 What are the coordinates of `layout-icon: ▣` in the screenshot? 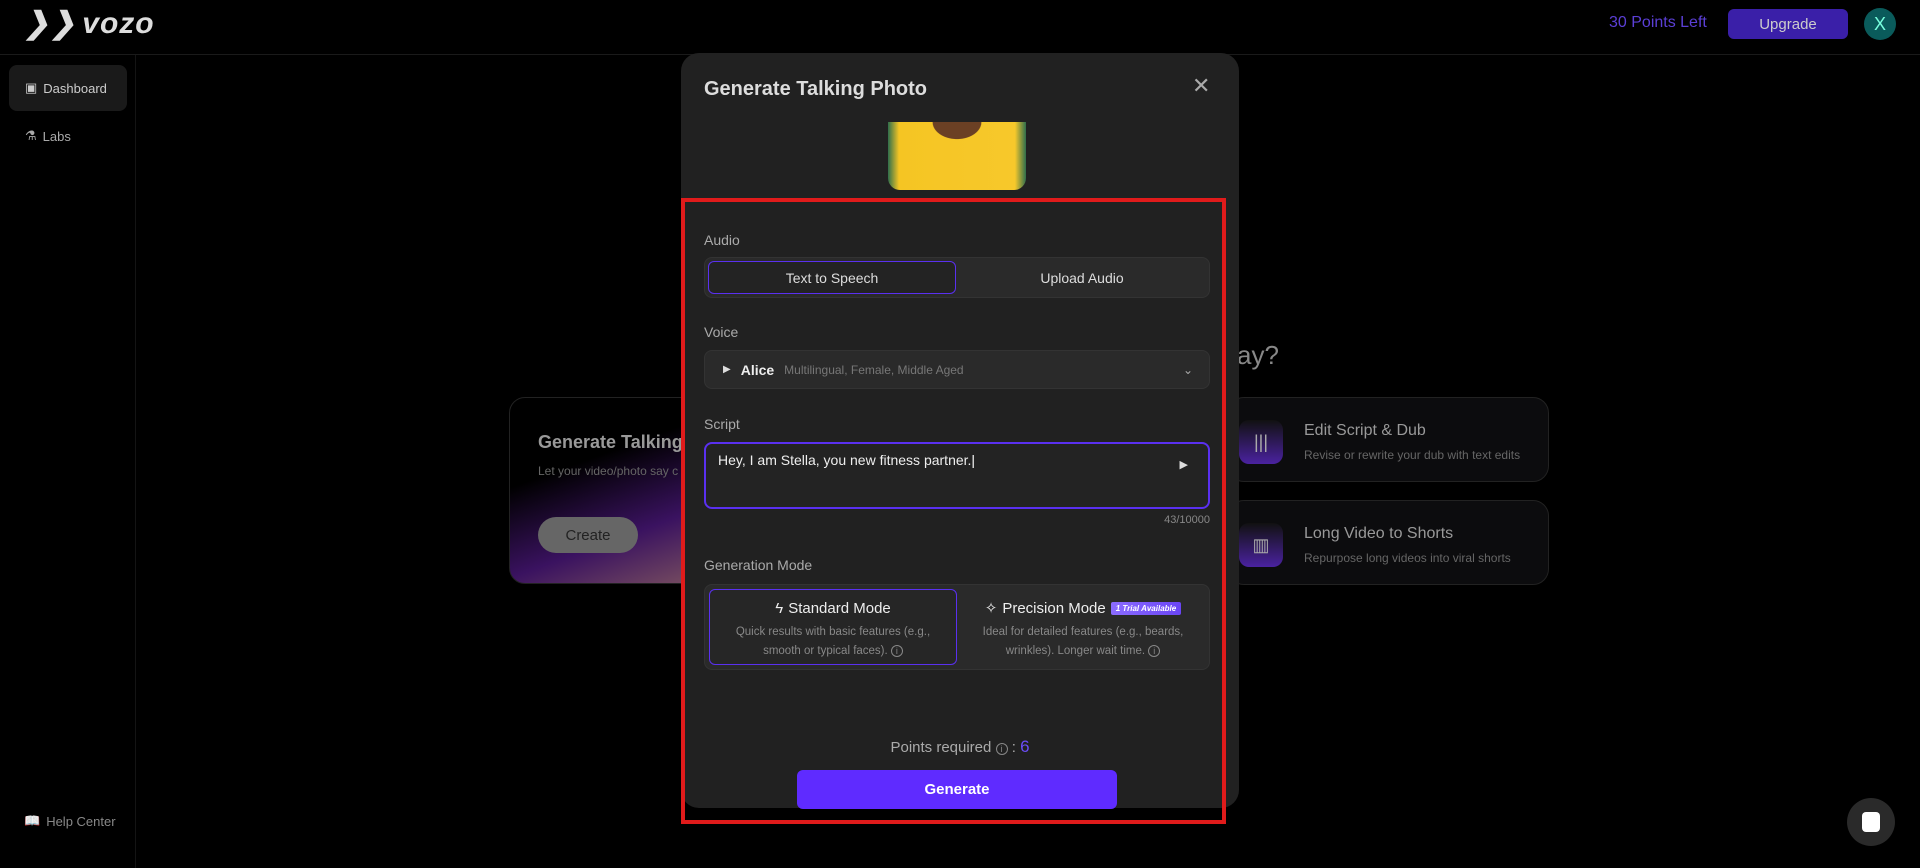 It's located at (31, 87).